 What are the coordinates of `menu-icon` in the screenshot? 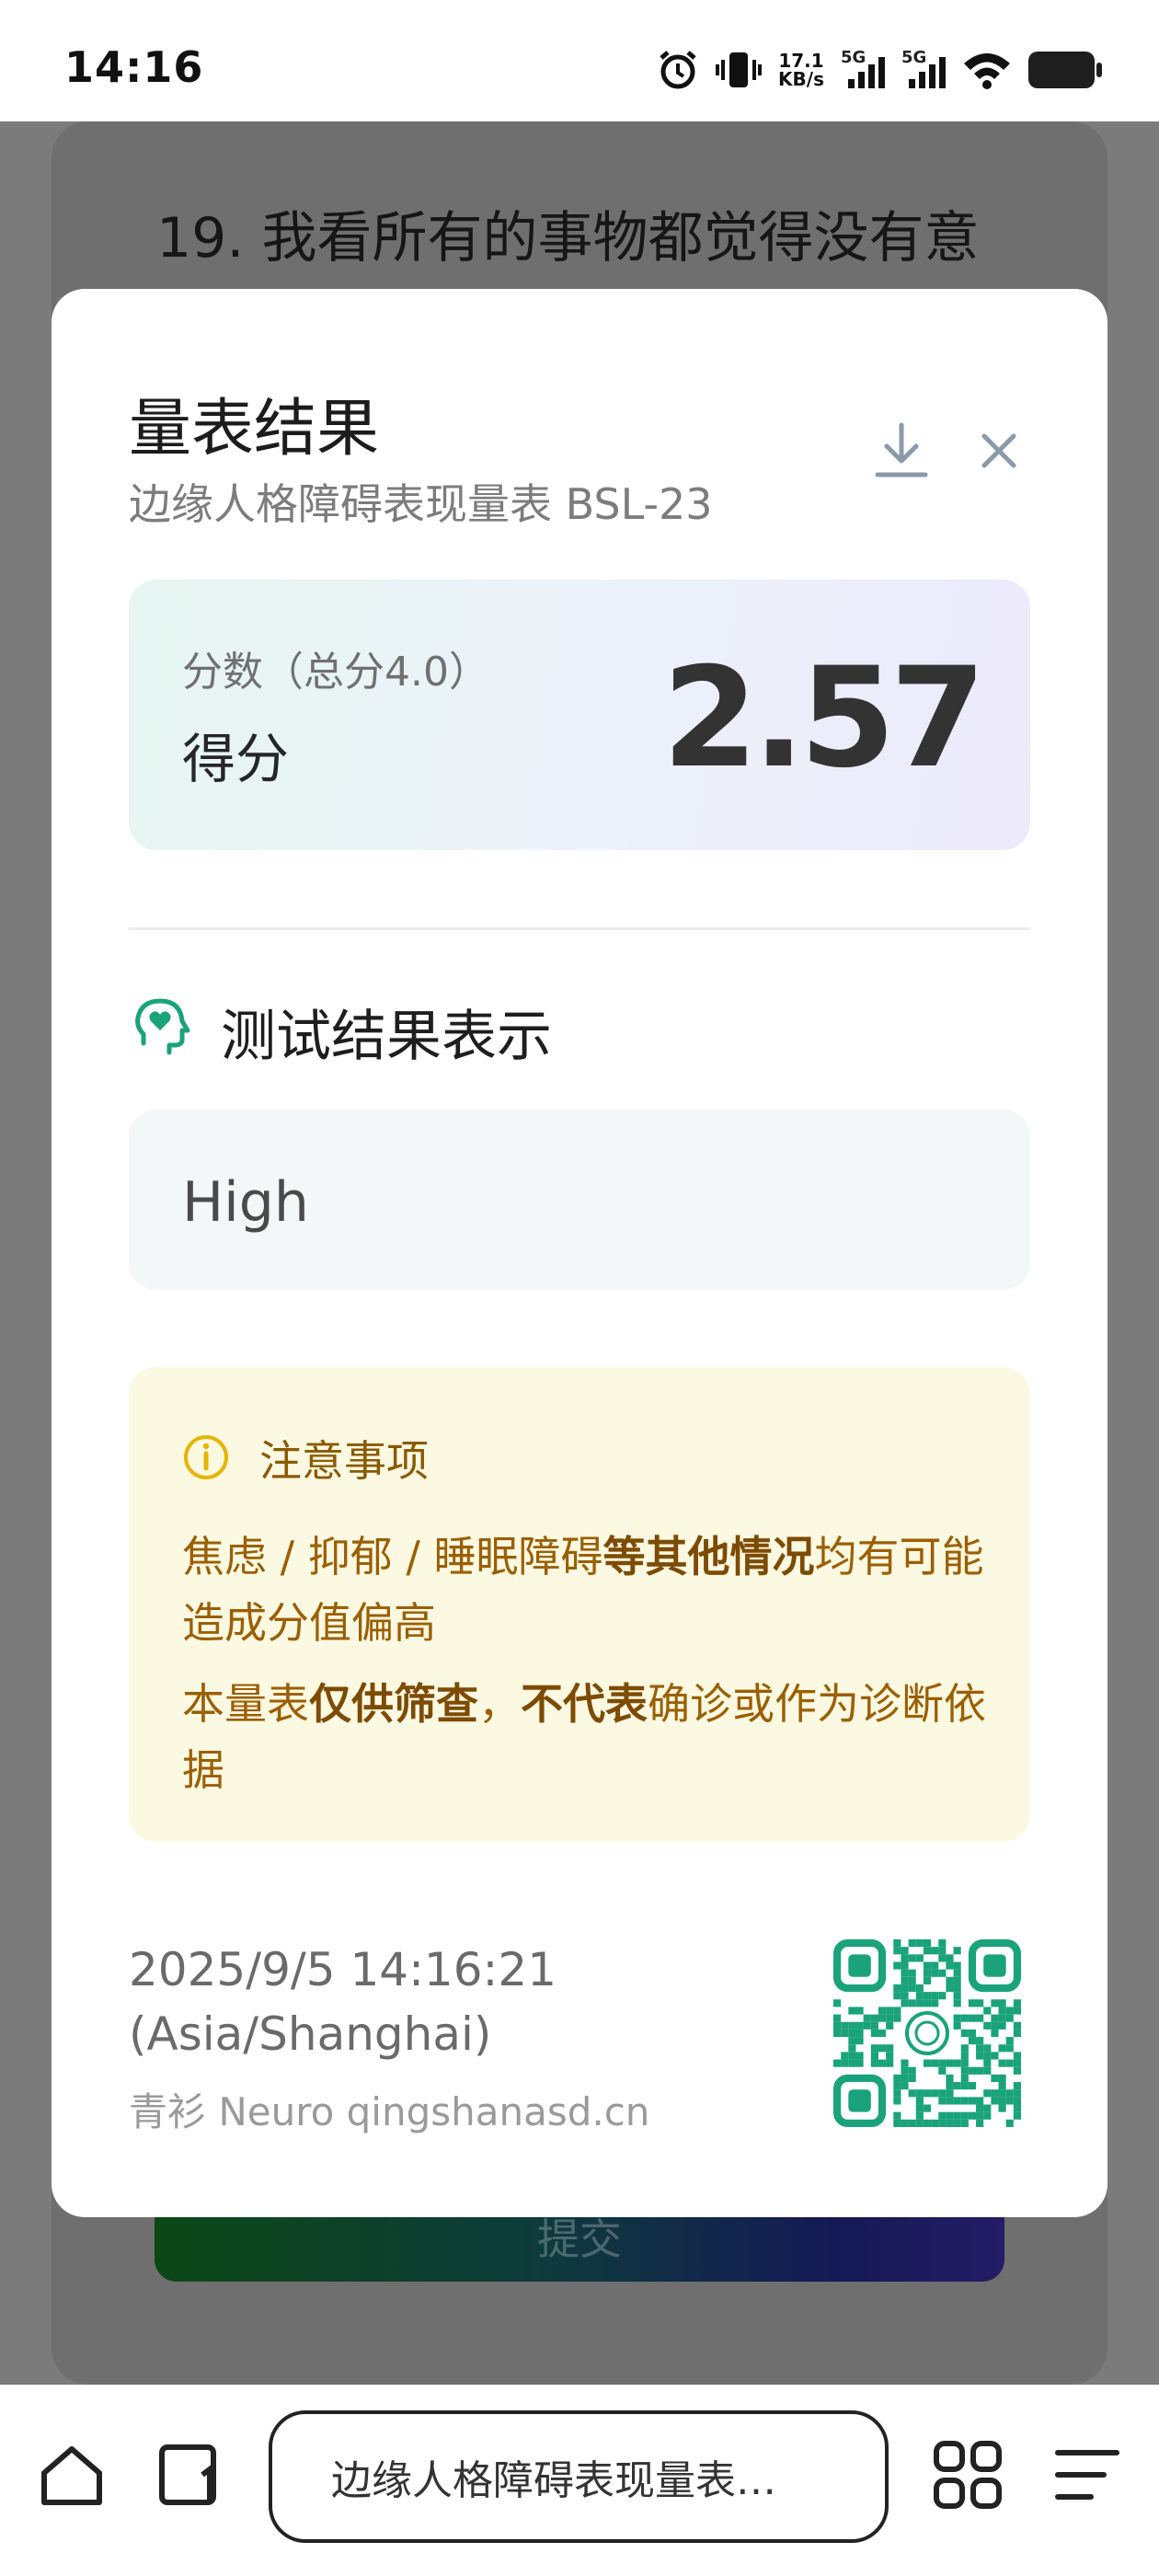 It's located at (1087, 2475).